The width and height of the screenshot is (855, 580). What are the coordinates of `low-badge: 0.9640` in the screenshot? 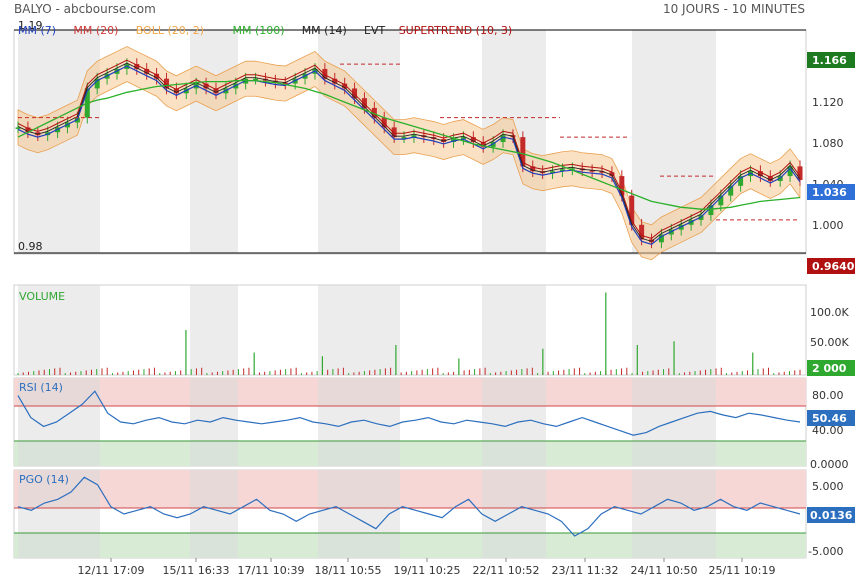 It's located at (833, 266).